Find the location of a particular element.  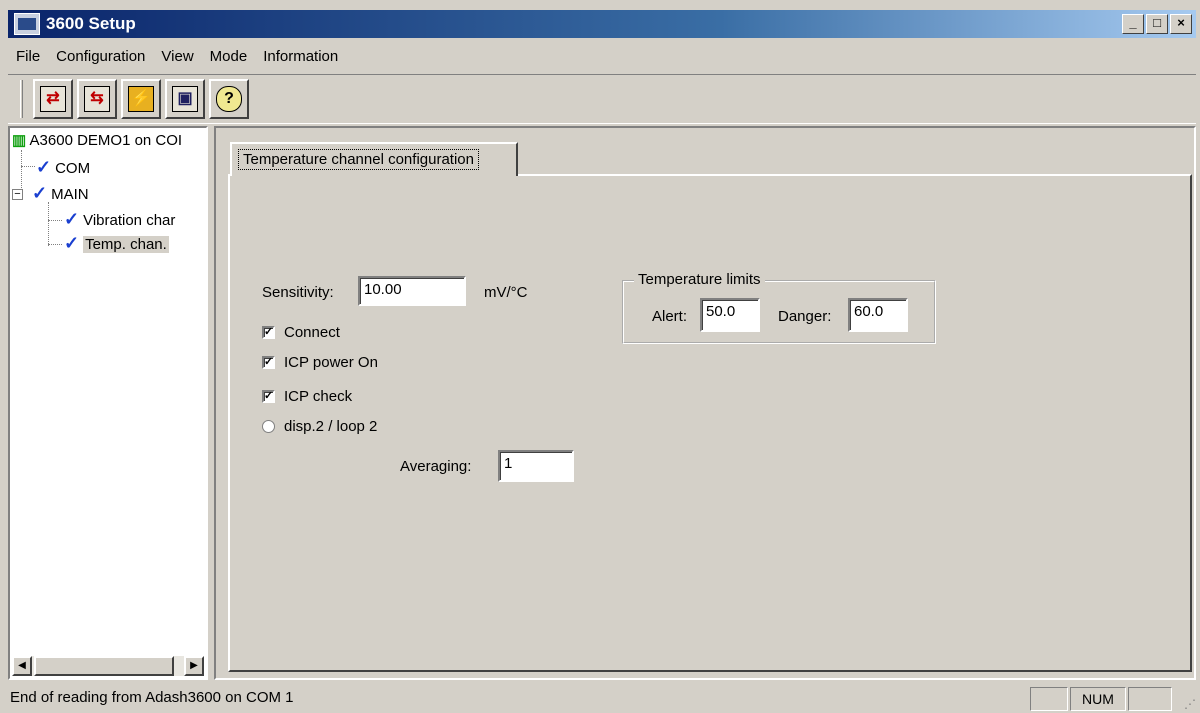

radio-icon is located at coordinates (268, 426).